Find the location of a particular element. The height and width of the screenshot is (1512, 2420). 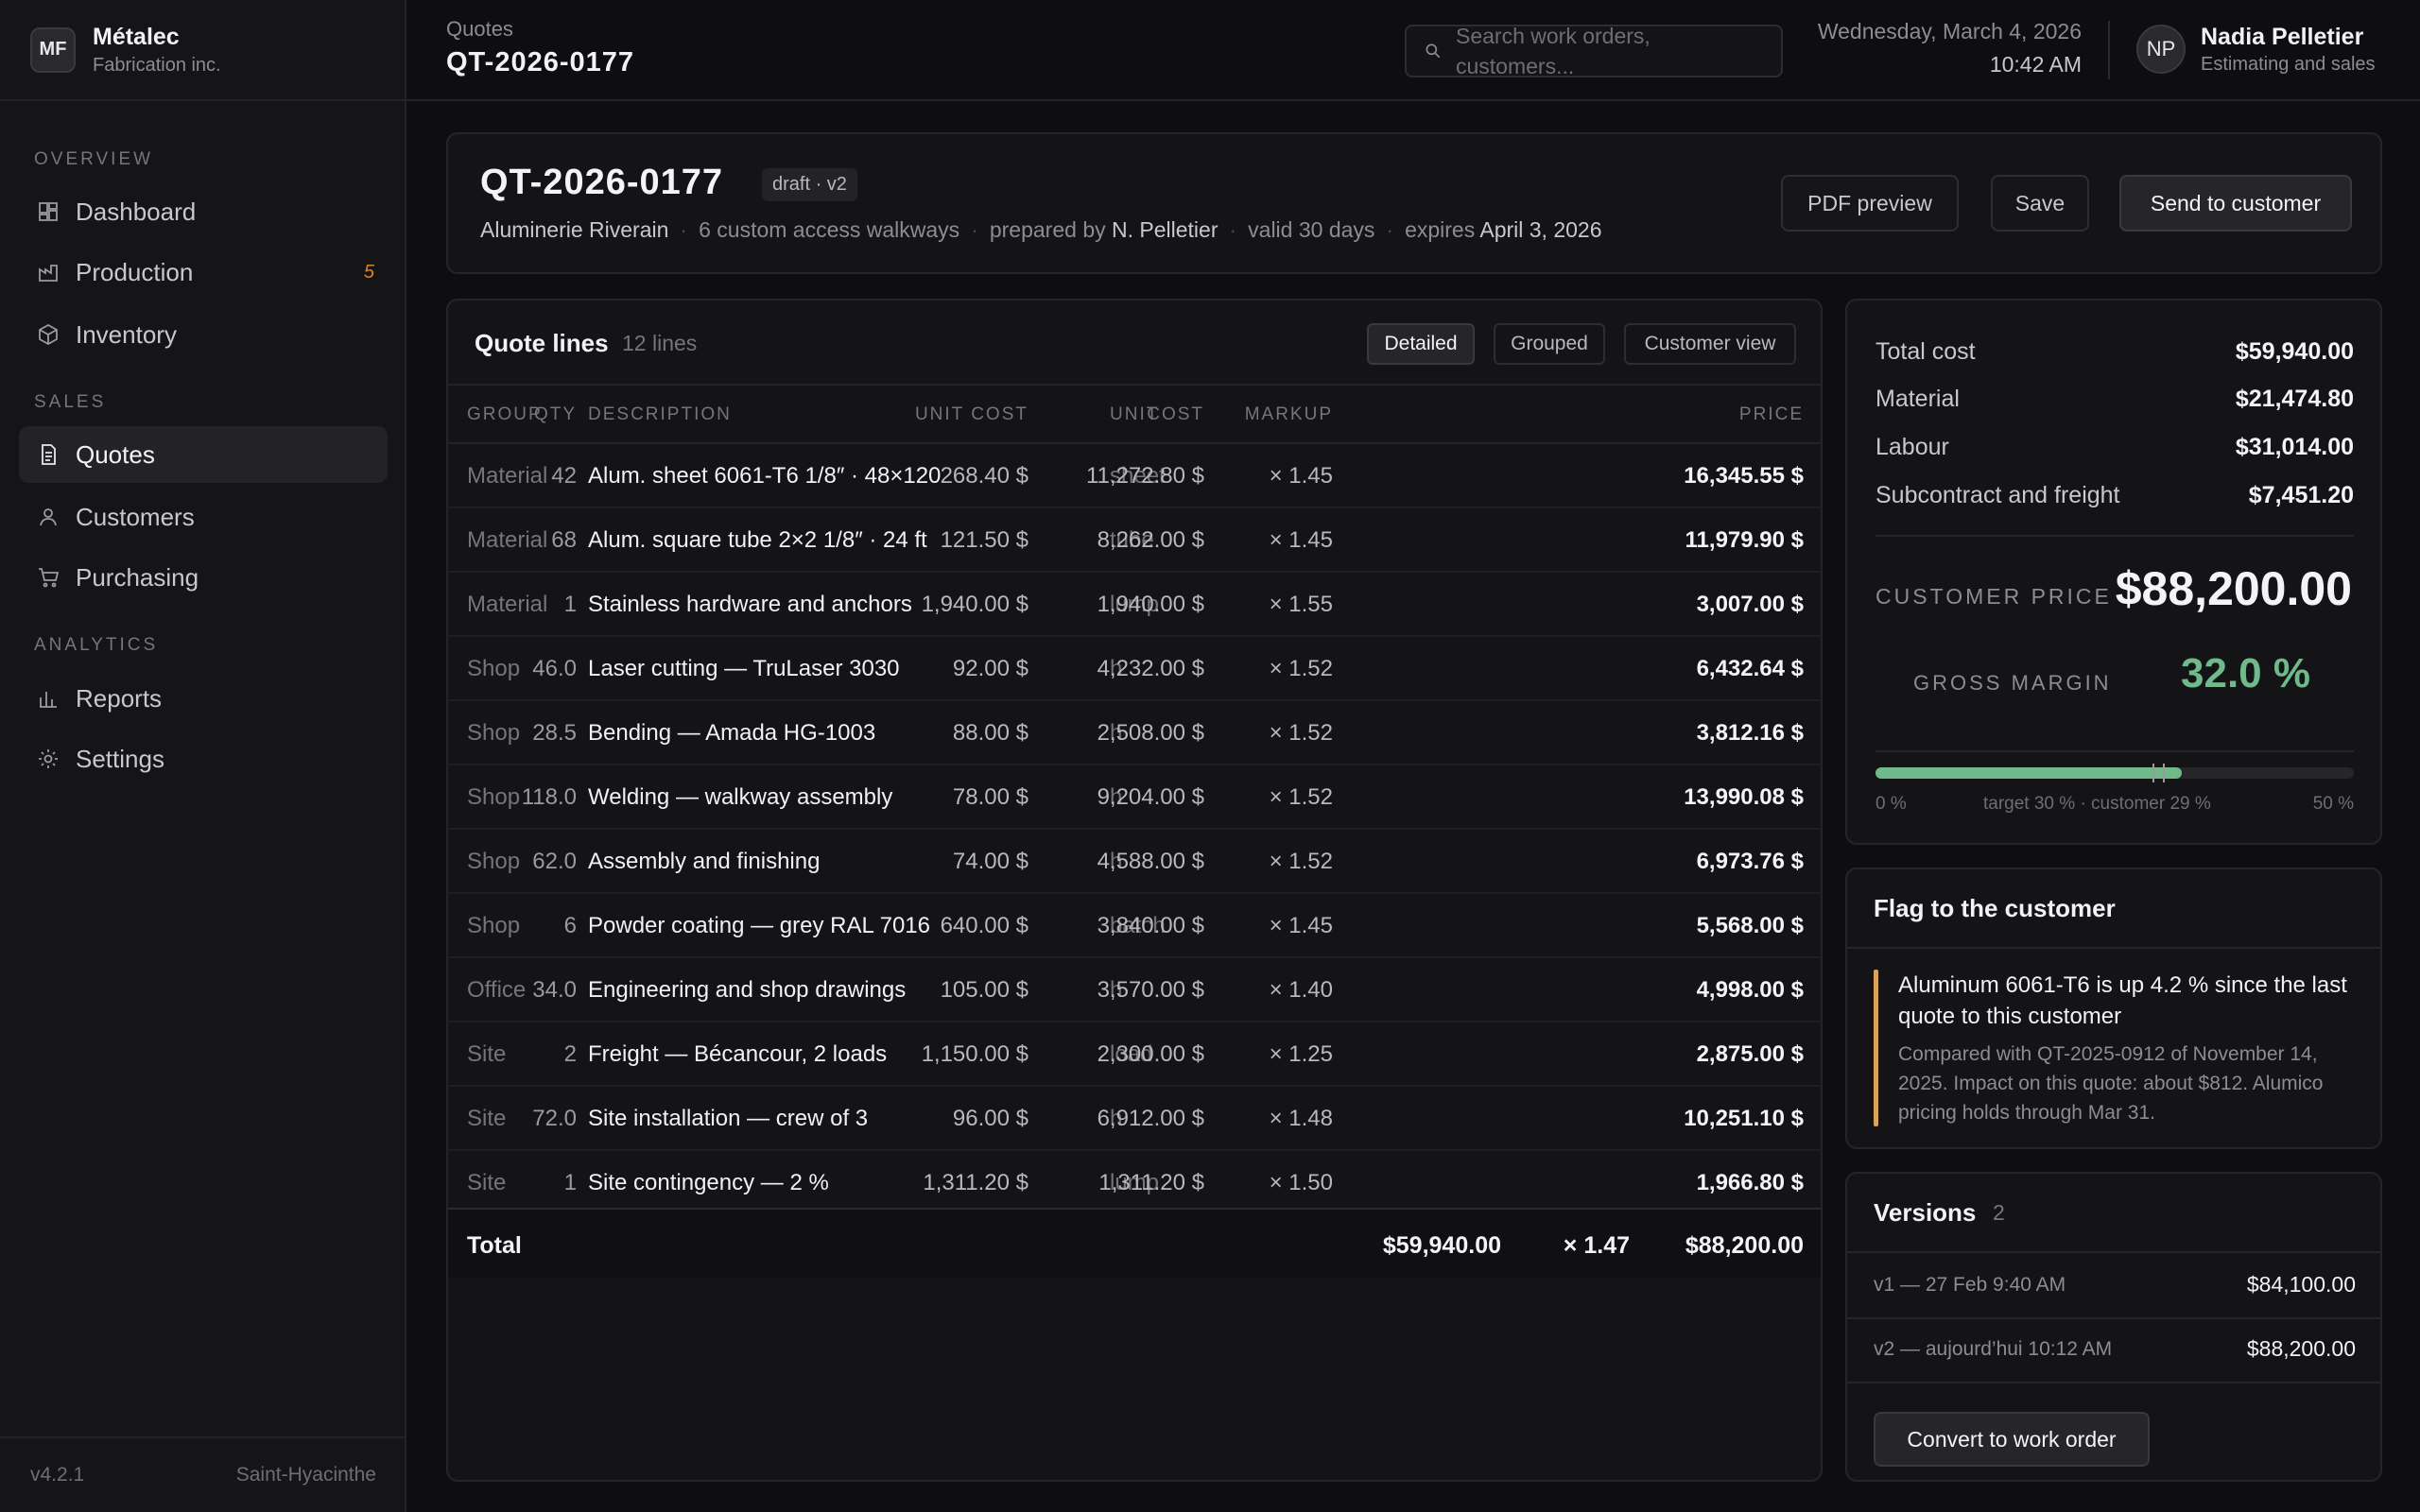

cell-price: 10,251.10 $ is located at coordinates (1744, 1118).